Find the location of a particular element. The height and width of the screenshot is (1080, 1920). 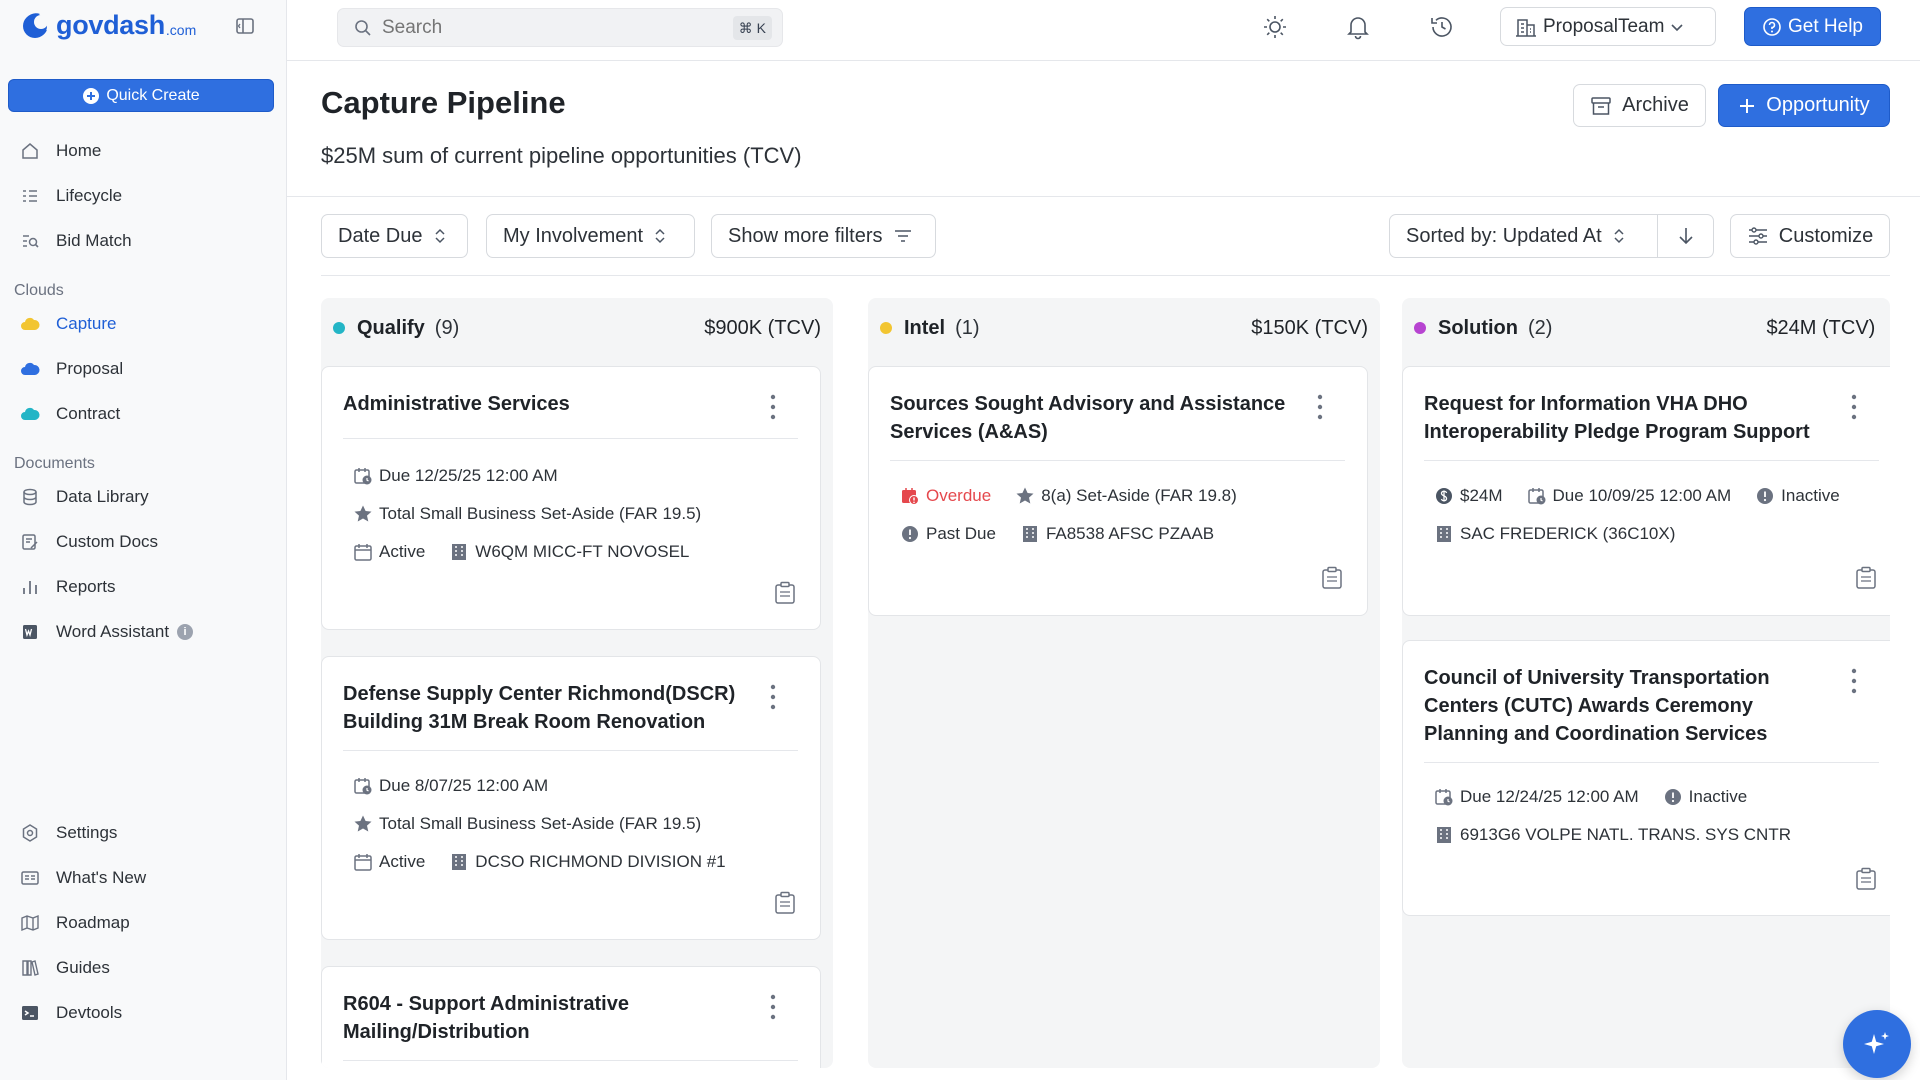

column-count: (1) is located at coordinates (967, 327).